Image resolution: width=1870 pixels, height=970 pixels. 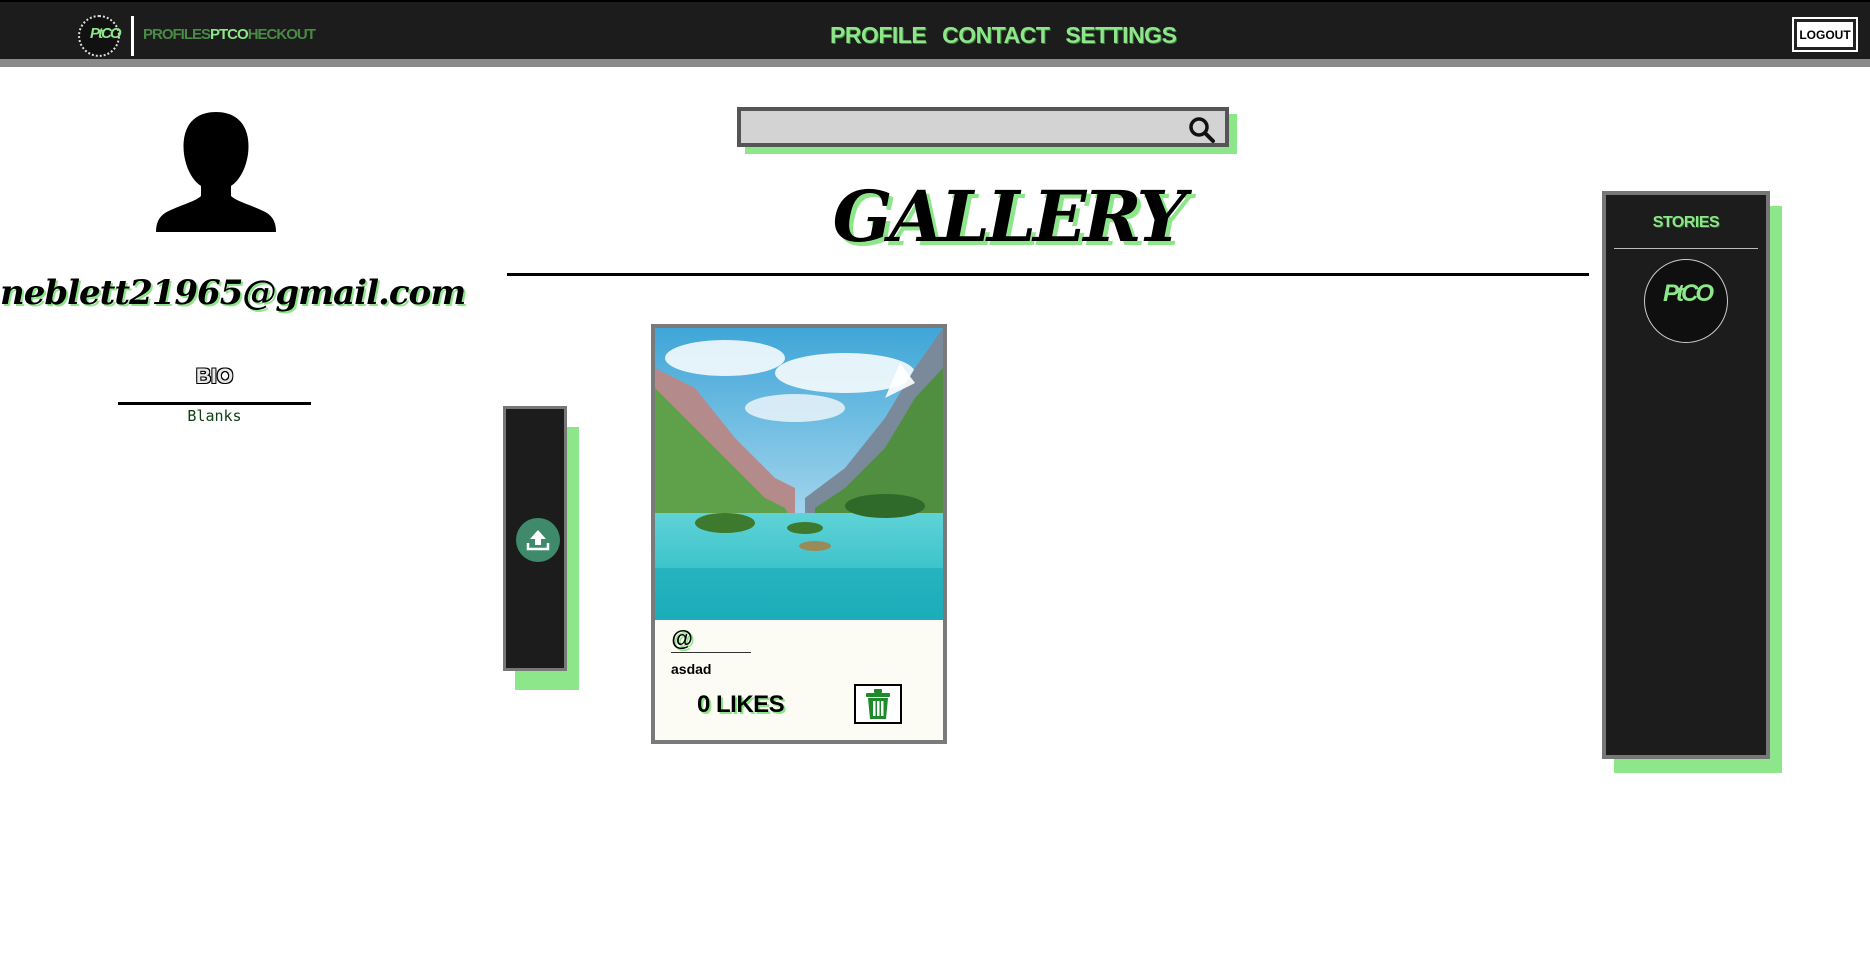 I want to click on brand-name: PROFILESPTCOHECKOUT, so click(x=229, y=34).